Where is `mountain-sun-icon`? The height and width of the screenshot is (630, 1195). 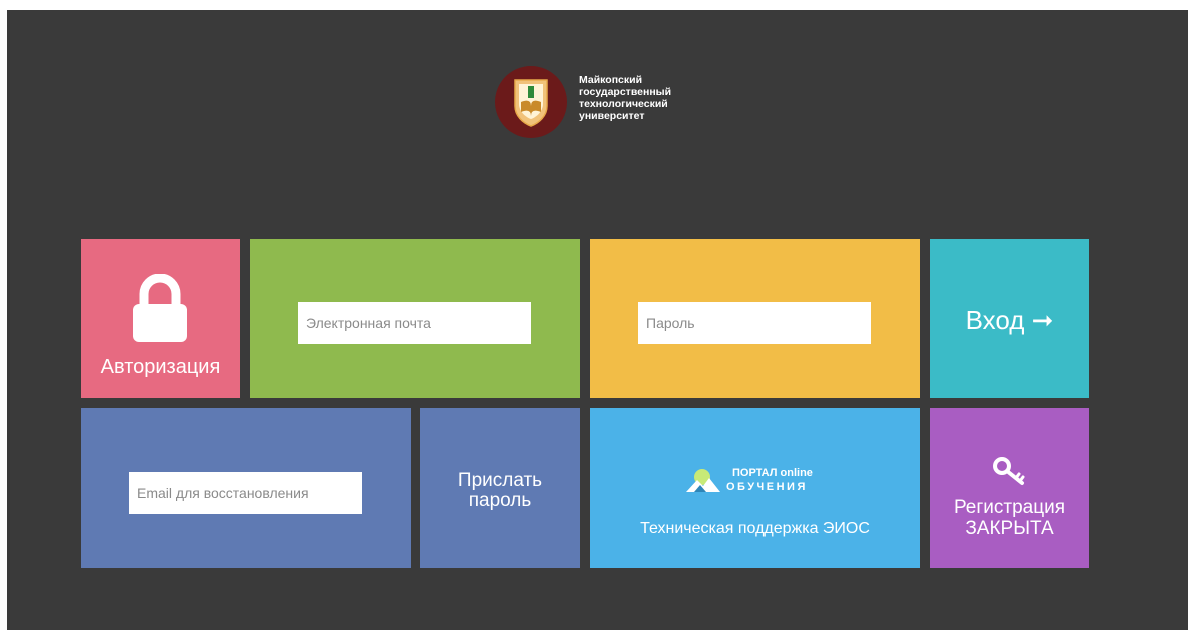
mountain-sun-icon is located at coordinates (703, 480).